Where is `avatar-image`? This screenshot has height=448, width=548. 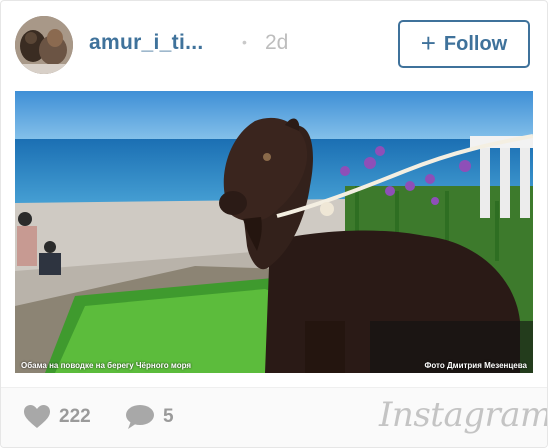 avatar-image is located at coordinates (44, 45).